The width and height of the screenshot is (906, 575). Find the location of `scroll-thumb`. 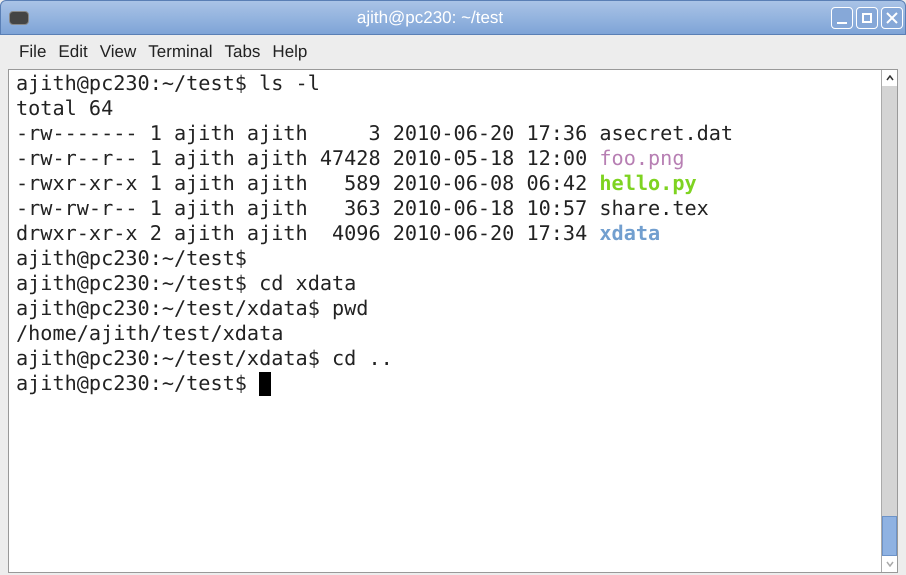

scroll-thumb is located at coordinates (889, 536).